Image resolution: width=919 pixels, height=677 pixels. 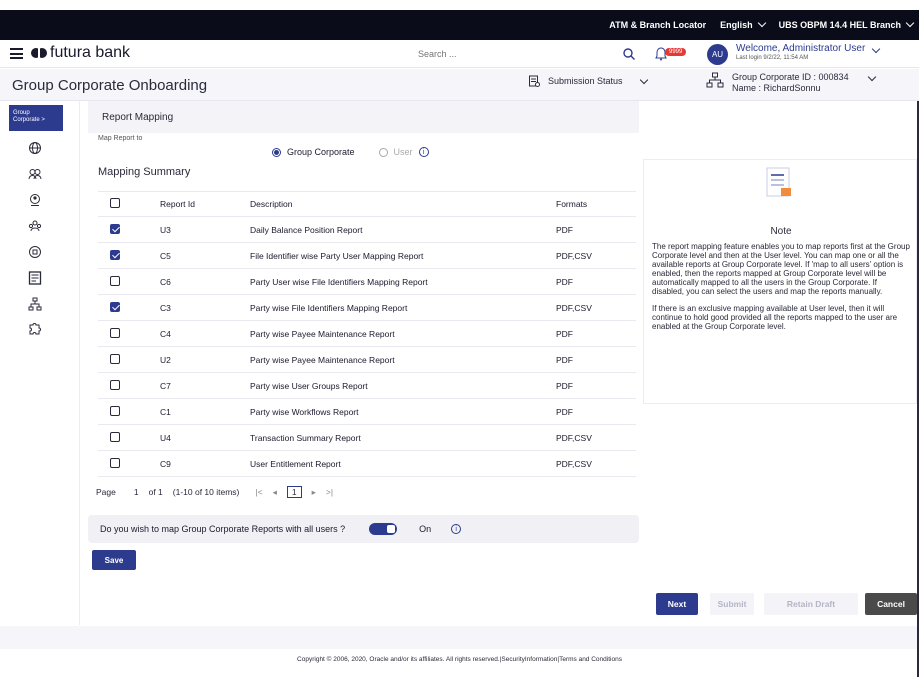 What do you see at coordinates (120, 138) in the screenshot?
I see `map-report-to-label: Map Report to` at bounding box center [120, 138].